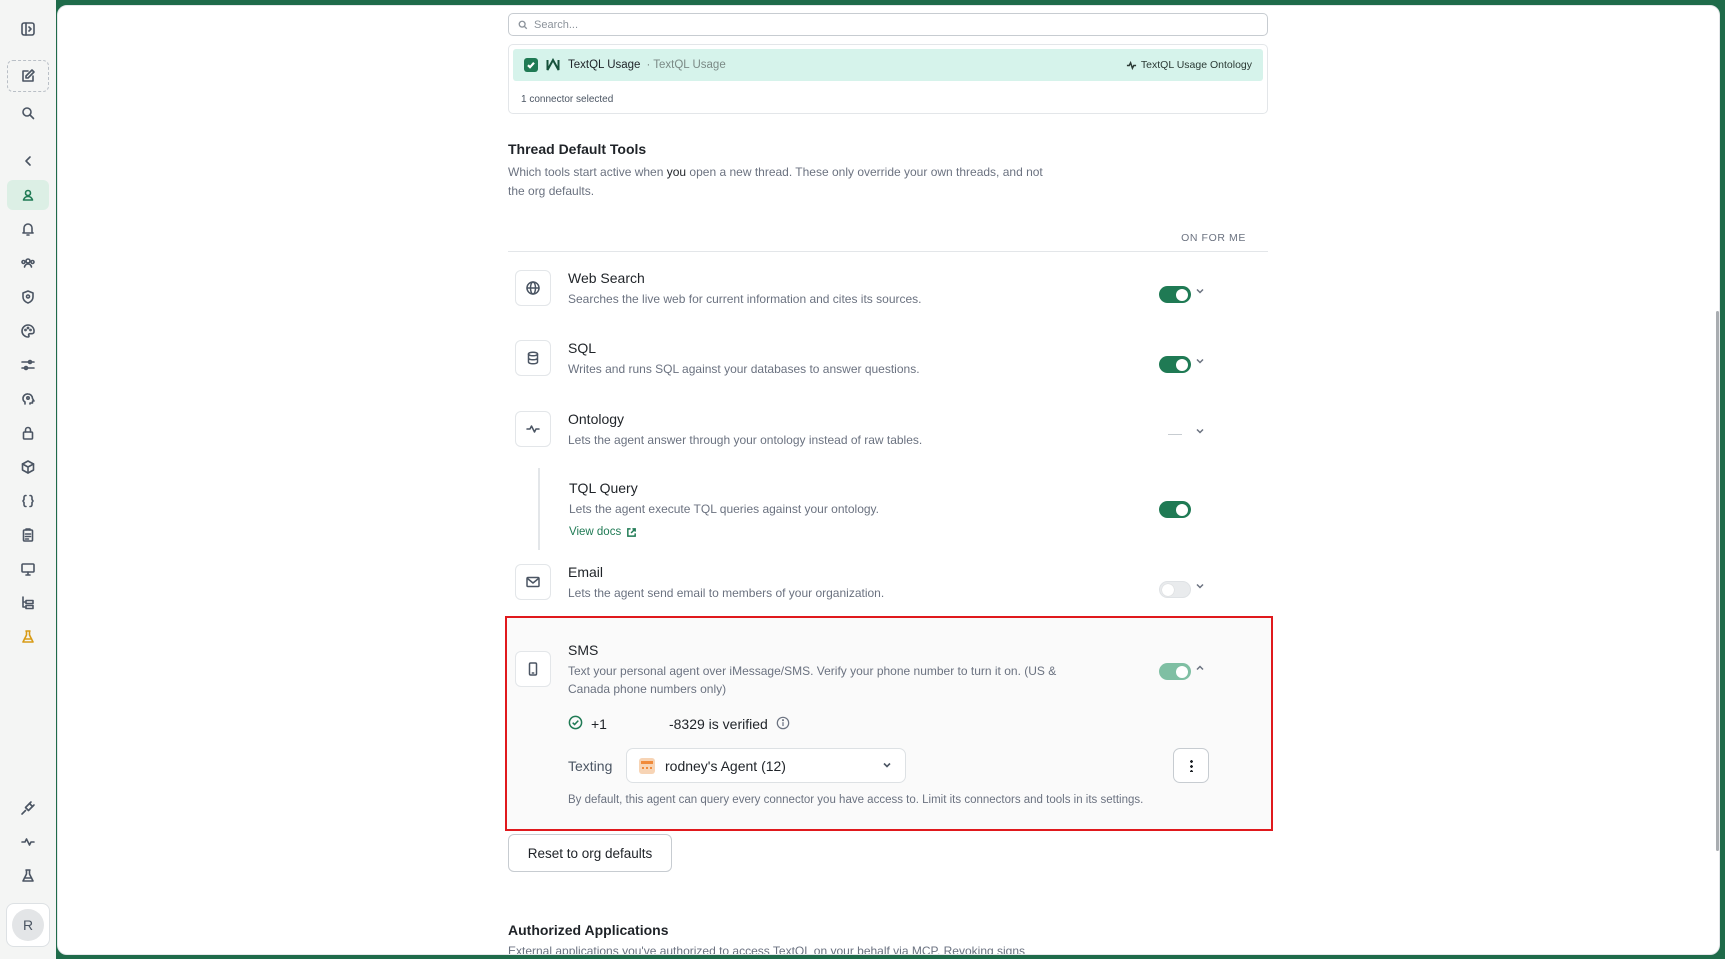 The width and height of the screenshot is (1725, 959). Describe the element at coordinates (28, 76) in the screenshot. I see `new-thread-icon` at that location.